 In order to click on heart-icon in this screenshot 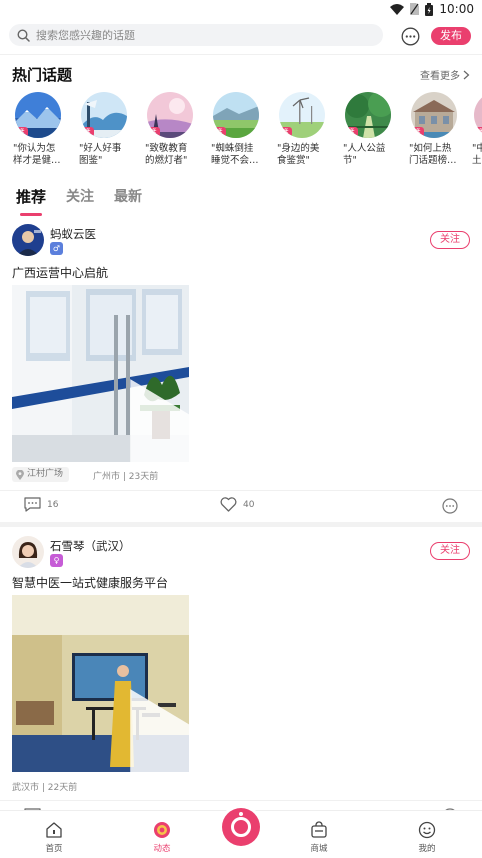, I will do `click(228, 504)`.